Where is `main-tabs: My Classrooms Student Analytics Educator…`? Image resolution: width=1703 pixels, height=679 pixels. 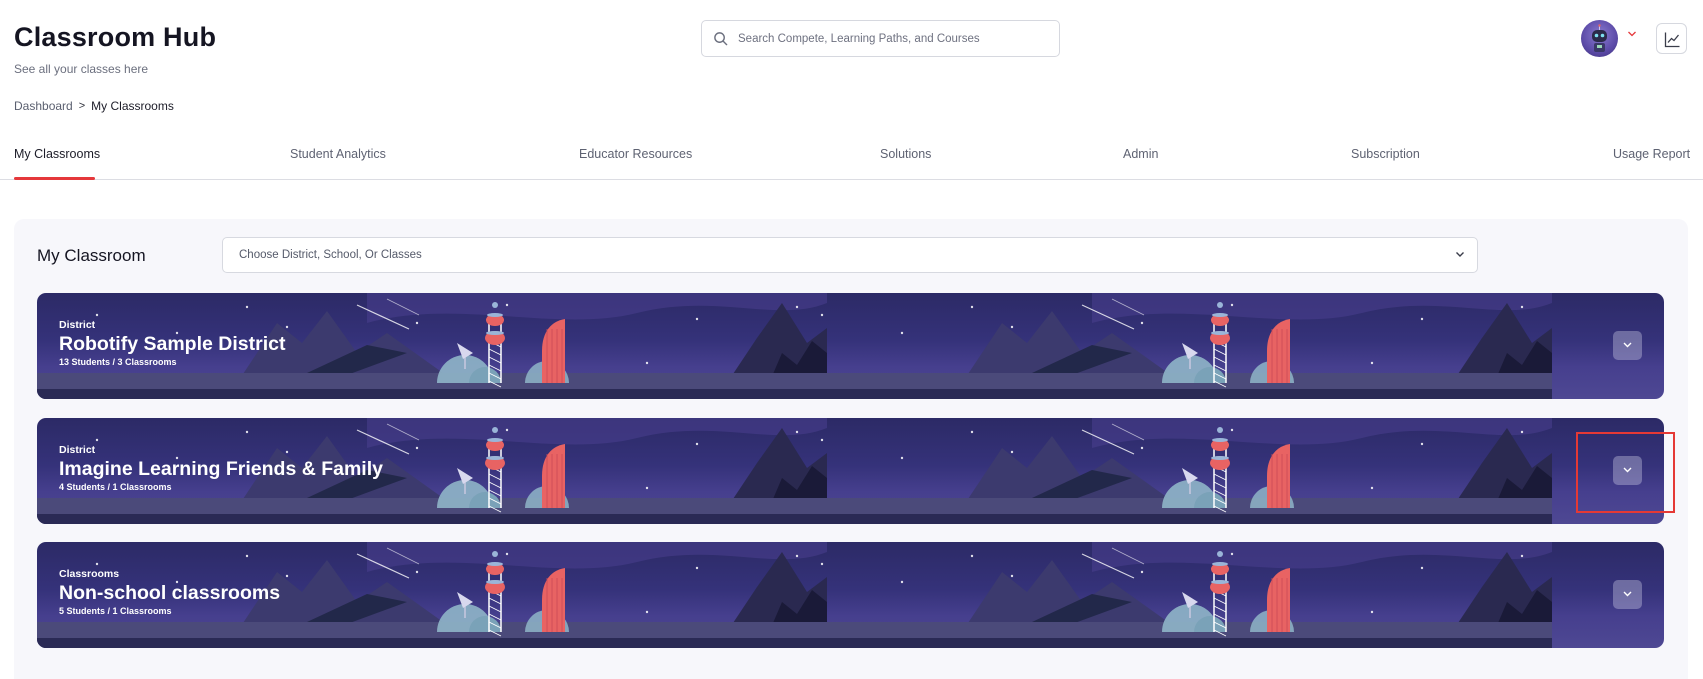
main-tabs: My Classrooms Student Analytics Educator… is located at coordinates (851, 158).